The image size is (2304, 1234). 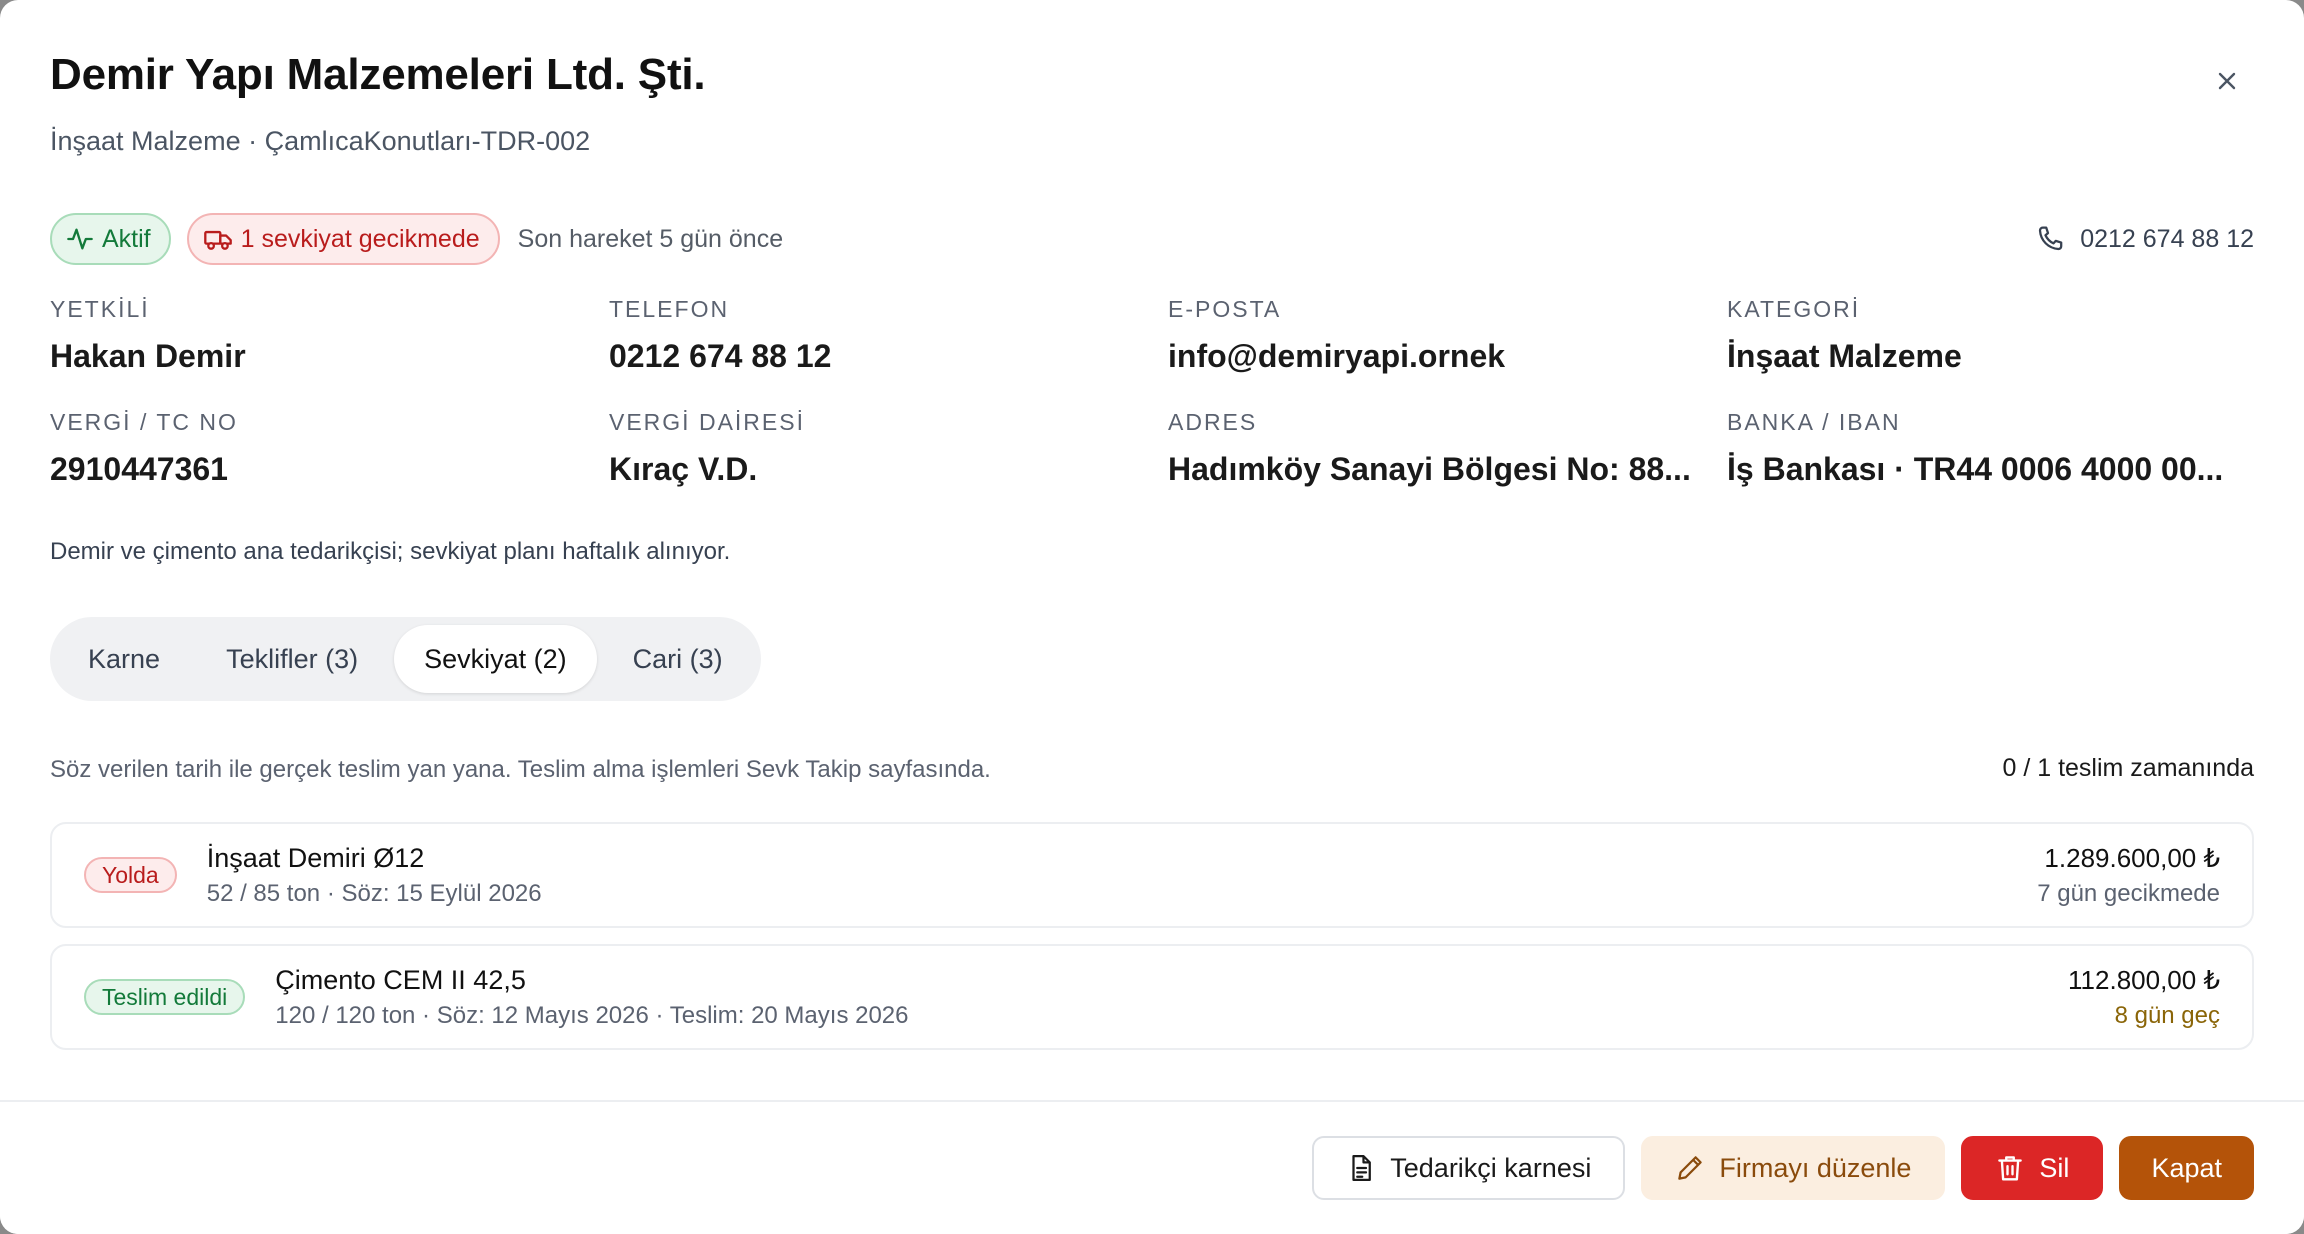 What do you see at coordinates (126, 238) in the screenshot?
I see `active-badge-label: Aktif` at bounding box center [126, 238].